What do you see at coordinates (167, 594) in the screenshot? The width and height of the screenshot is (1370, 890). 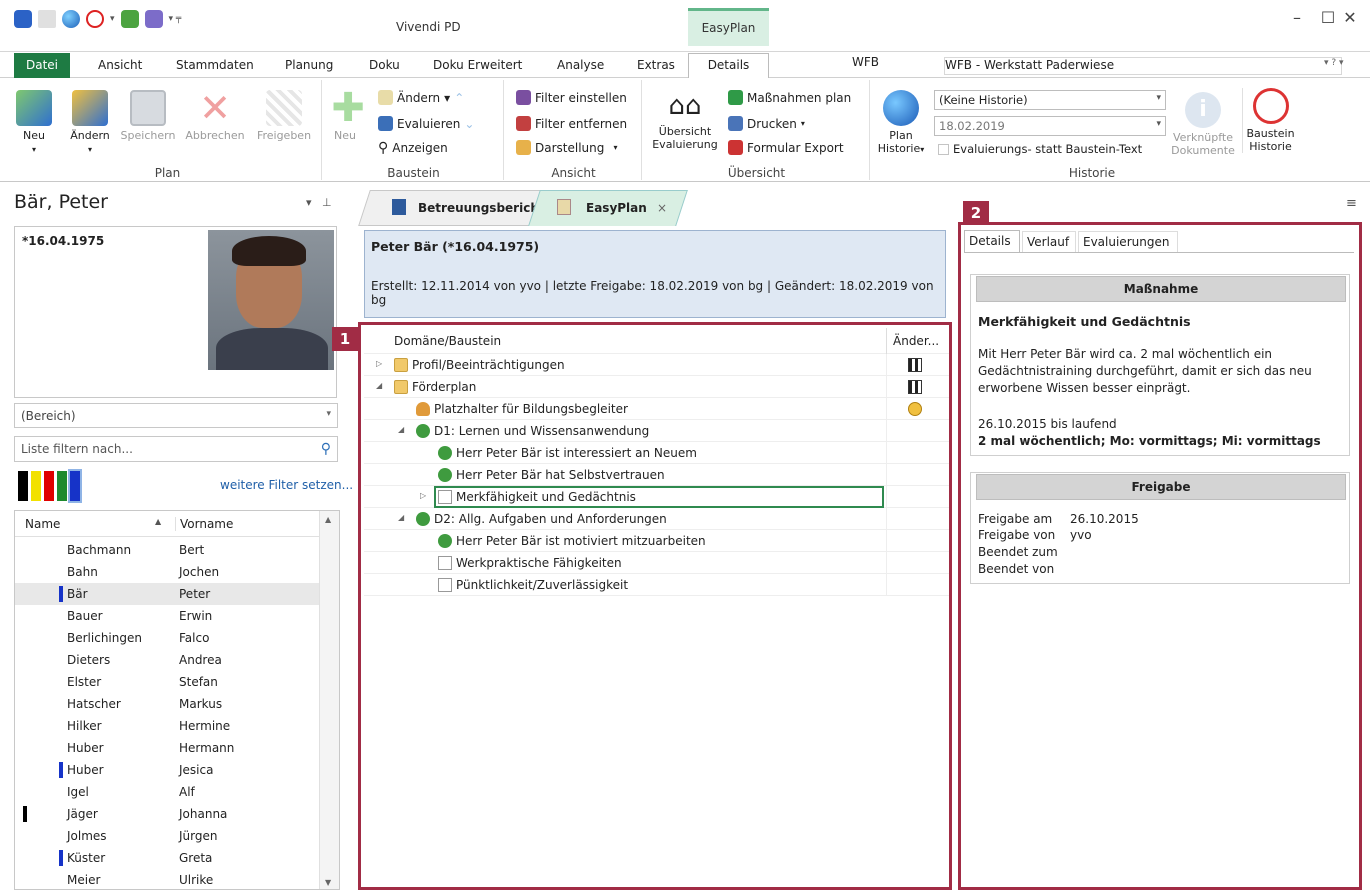 I see `patient-row: Bär Peter` at bounding box center [167, 594].